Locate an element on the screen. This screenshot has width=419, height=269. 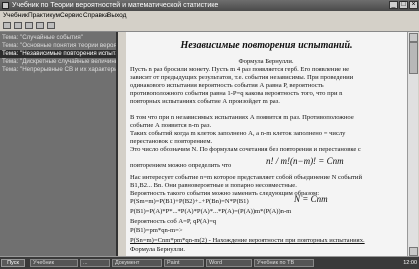
text-line: событие А появится n-m раз. is located at coordinates (171, 125).